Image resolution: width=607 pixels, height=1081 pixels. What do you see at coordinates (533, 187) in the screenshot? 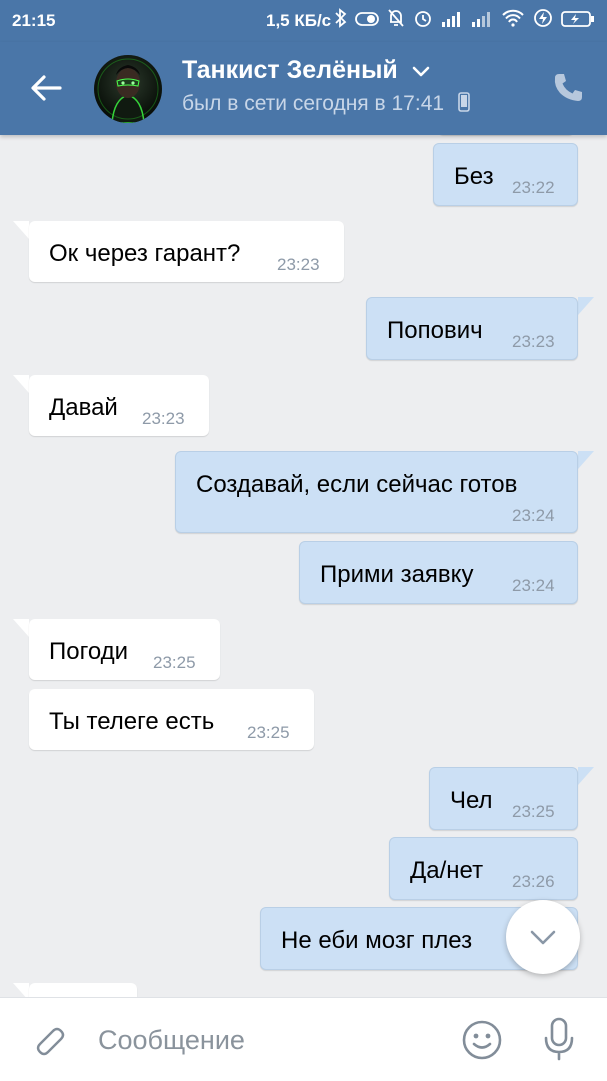
I see `message-time: 23:22` at bounding box center [533, 187].